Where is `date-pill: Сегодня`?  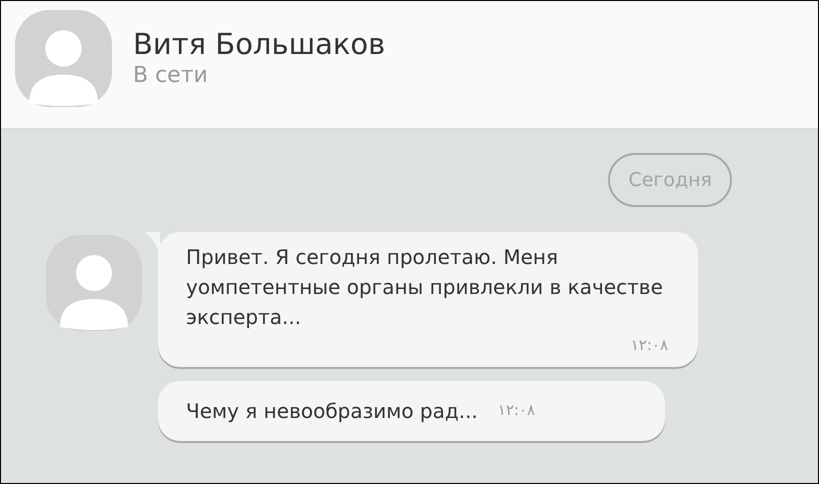
date-pill: Сегодня is located at coordinates (670, 180).